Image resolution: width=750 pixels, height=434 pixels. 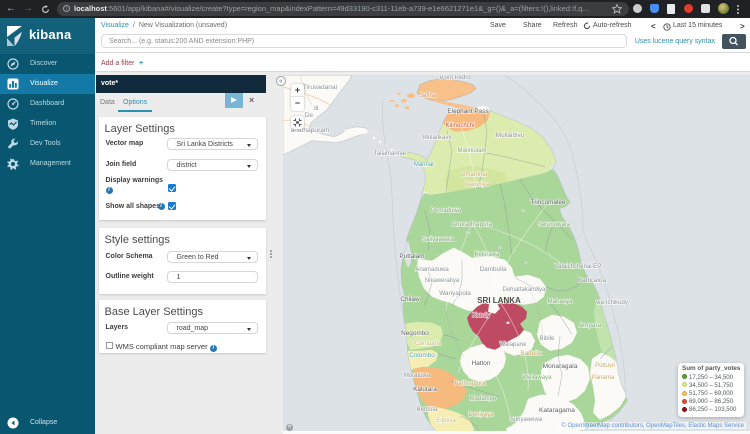 What do you see at coordinates (320, 86) in the screenshot?
I see `svg-text: Tiruvadanai` at bounding box center [320, 86].